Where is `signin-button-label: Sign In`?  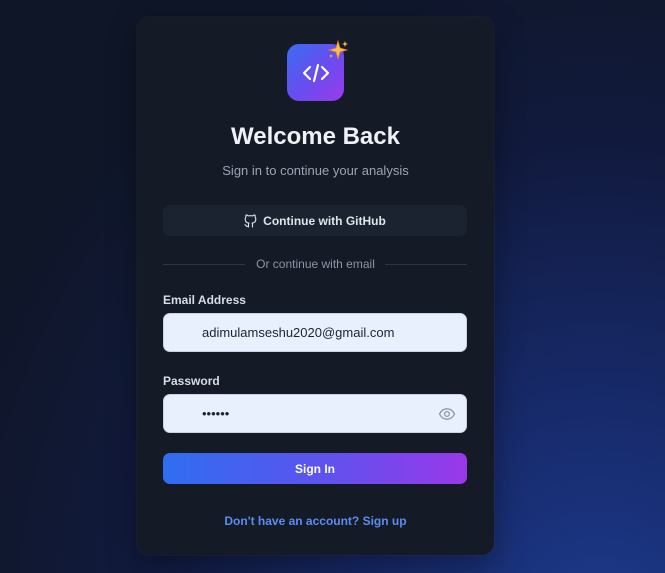 signin-button-label: Sign In is located at coordinates (315, 468).